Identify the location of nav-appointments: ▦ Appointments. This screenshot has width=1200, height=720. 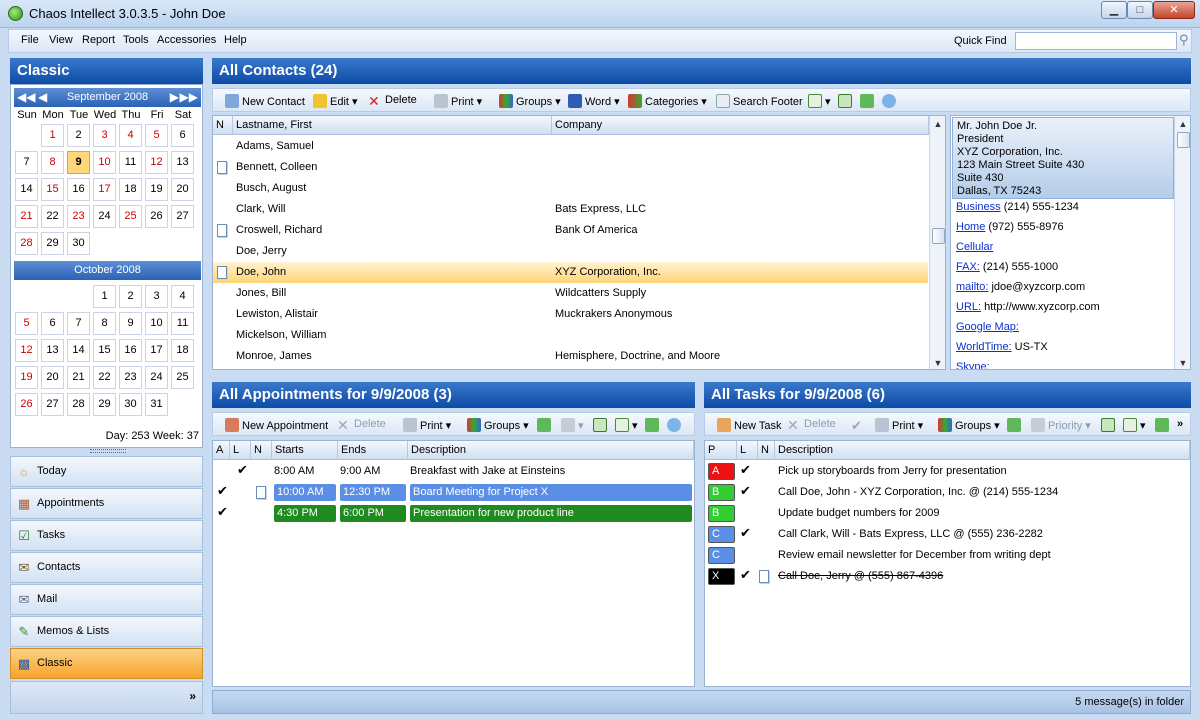
(106, 503).